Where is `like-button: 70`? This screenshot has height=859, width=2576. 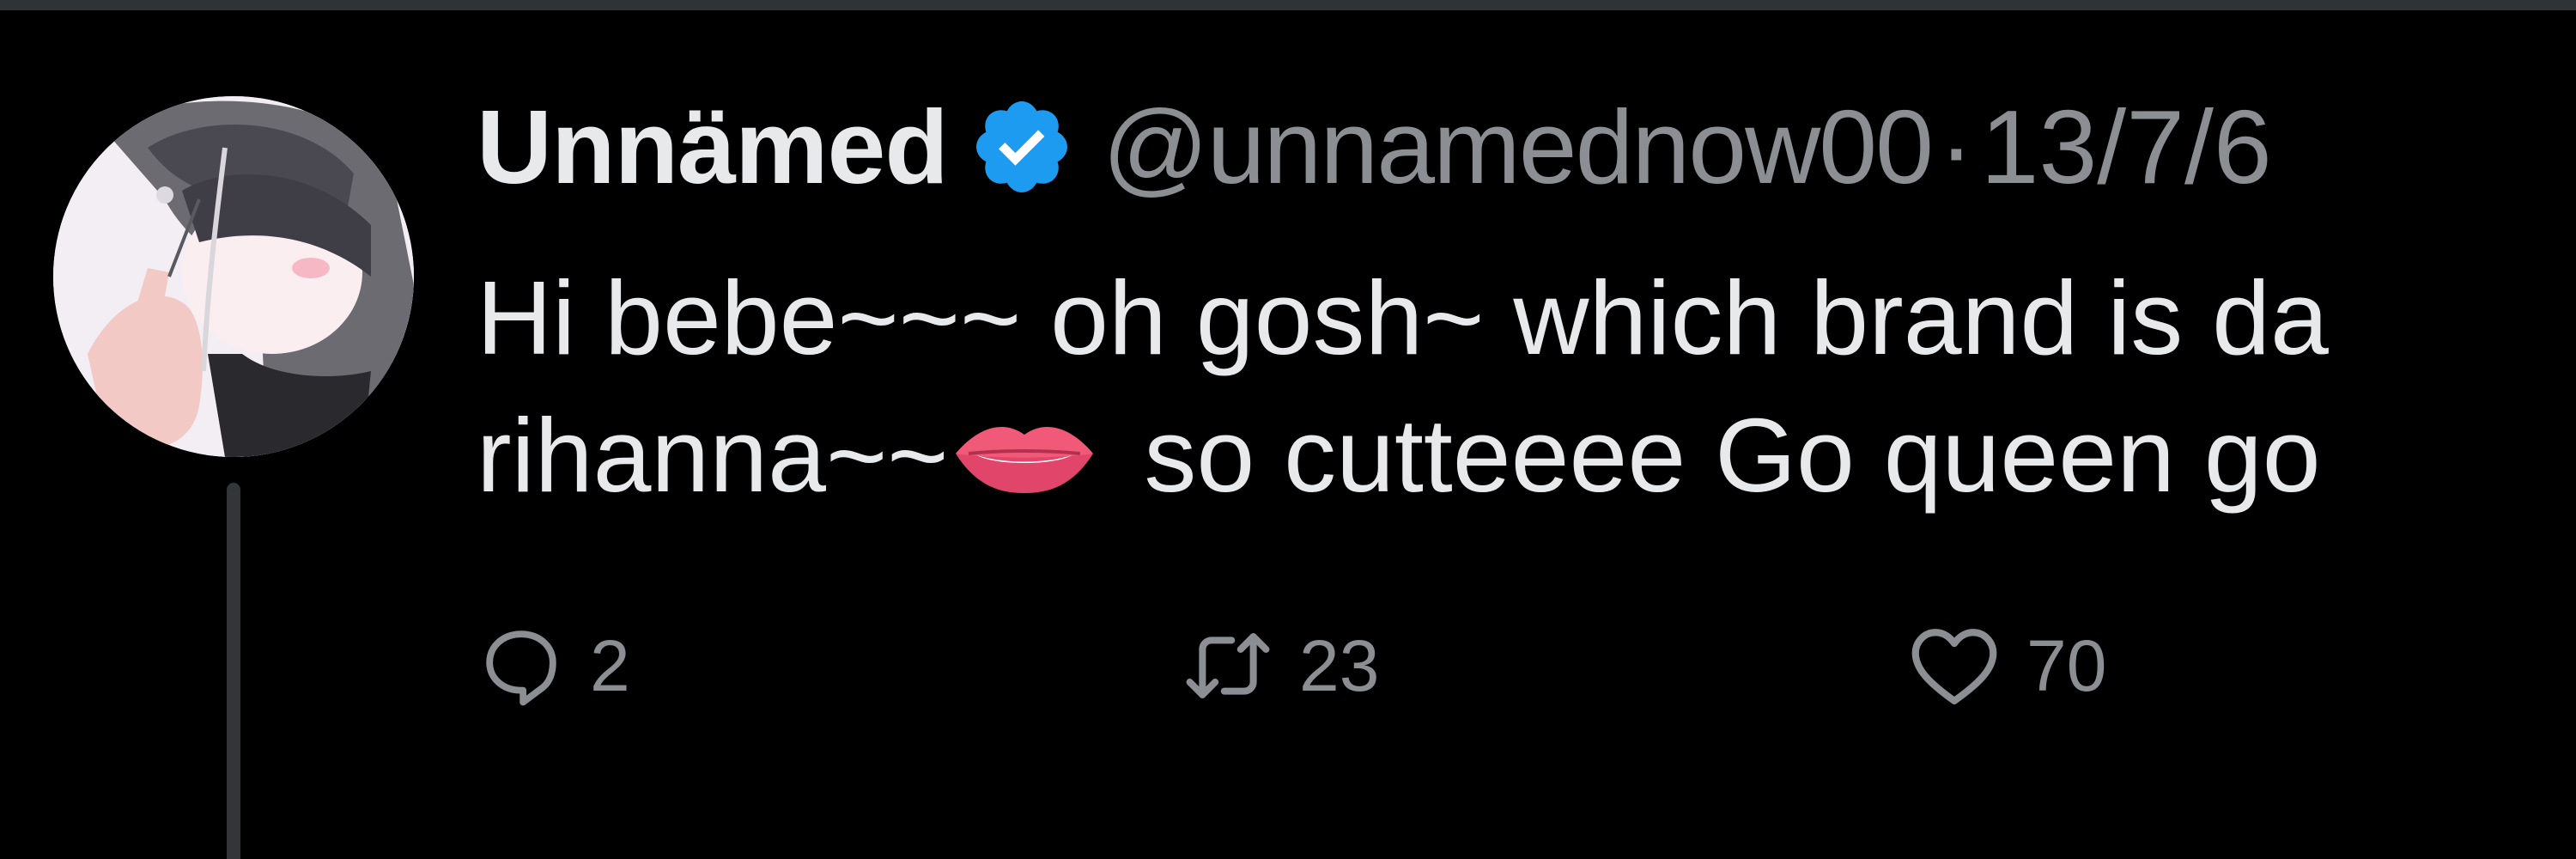
like-button: 70 is located at coordinates (2006, 666).